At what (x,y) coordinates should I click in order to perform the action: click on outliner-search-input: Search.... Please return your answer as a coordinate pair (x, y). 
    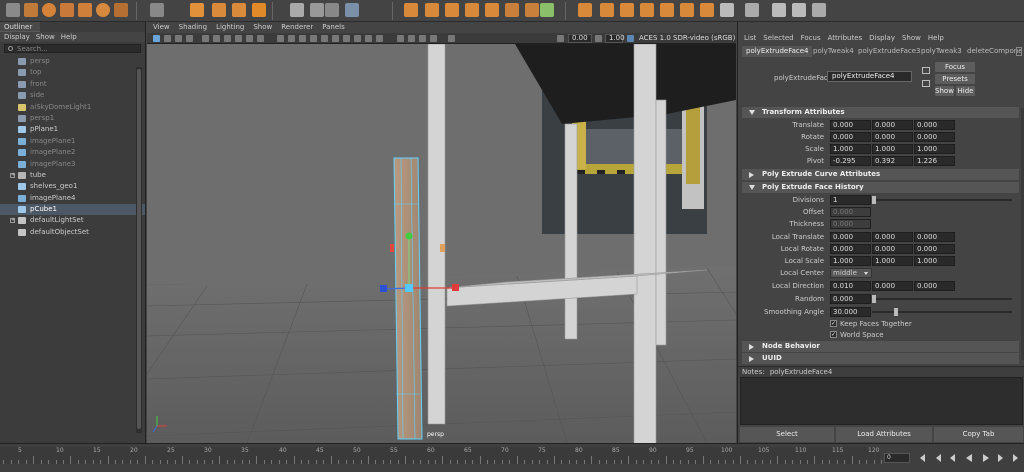
    Looking at the image, I should click on (72, 48).